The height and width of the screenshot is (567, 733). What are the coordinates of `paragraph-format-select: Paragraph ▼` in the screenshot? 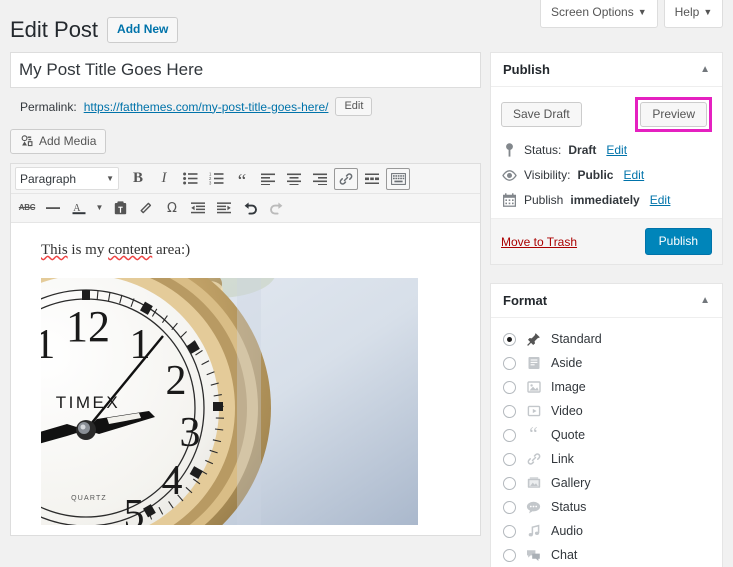 It's located at (67, 178).